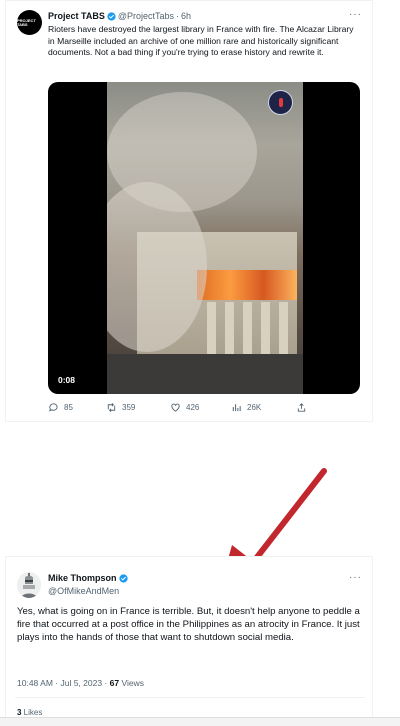  I want to click on video-duration: 0:08, so click(67, 380).